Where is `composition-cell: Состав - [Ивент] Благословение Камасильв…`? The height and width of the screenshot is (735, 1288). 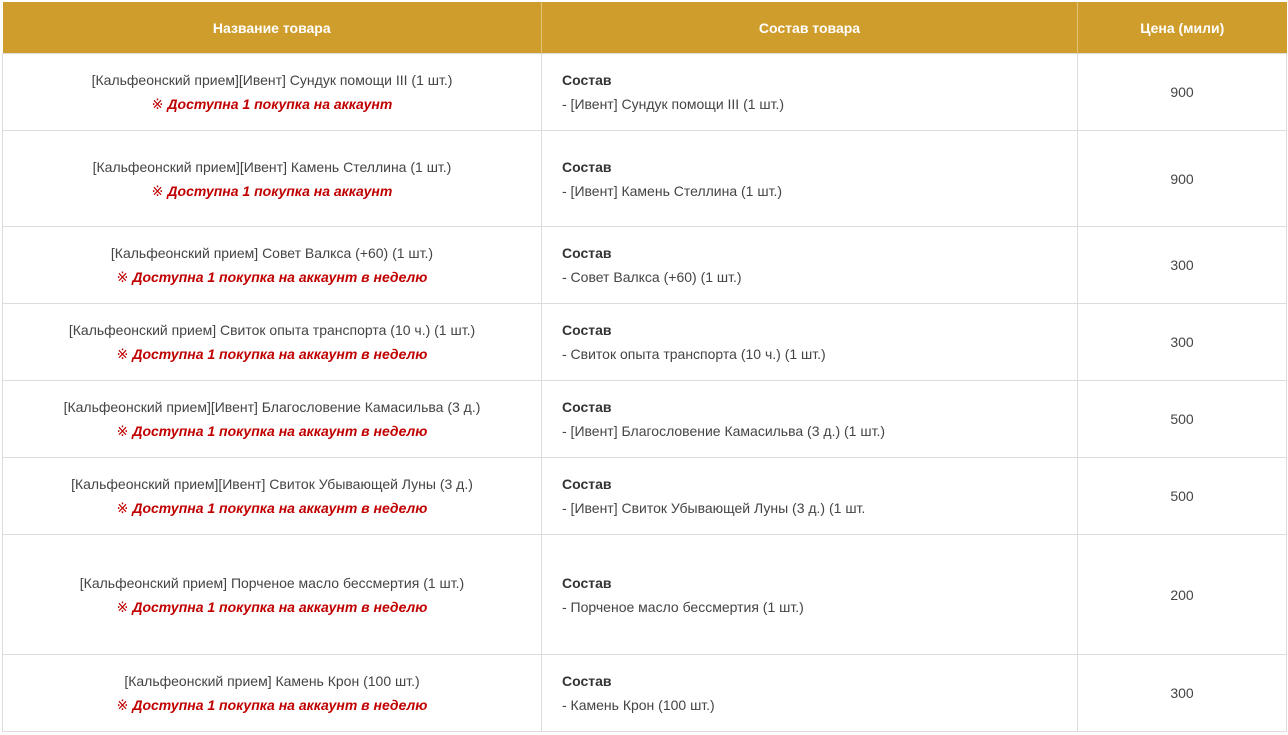
composition-cell: Состав - [Ивент] Благословение Камасильв… is located at coordinates (809, 419).